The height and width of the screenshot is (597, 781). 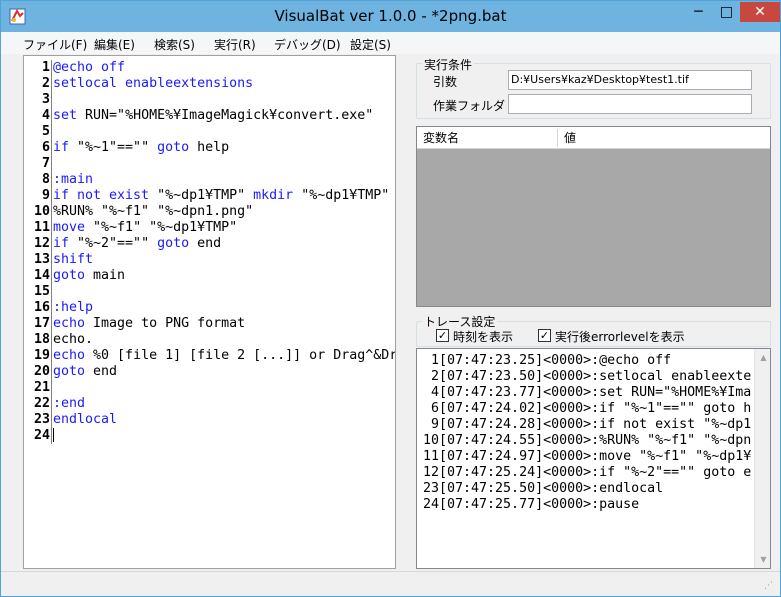 I want to click on trace-line: 2[07:47:23.50]<0000>:setlocal enableexte, so click(x=588, y=377).